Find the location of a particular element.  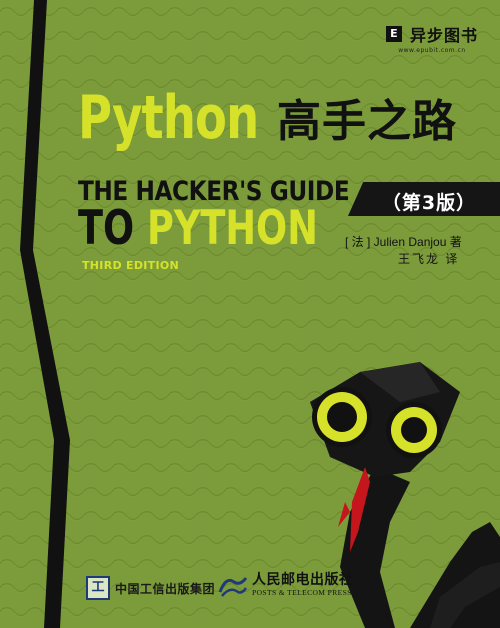

subtitle-english-line2: TO PYTHON is located at coordinates (198, 228).